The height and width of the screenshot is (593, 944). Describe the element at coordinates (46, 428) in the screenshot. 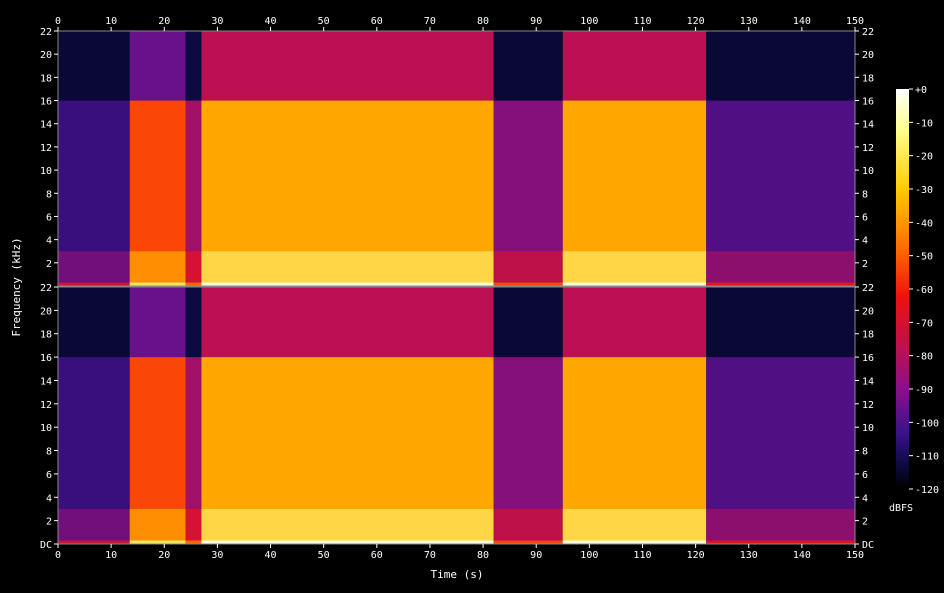

I see `channel-2-y-tick-label-left: 10` at that location.